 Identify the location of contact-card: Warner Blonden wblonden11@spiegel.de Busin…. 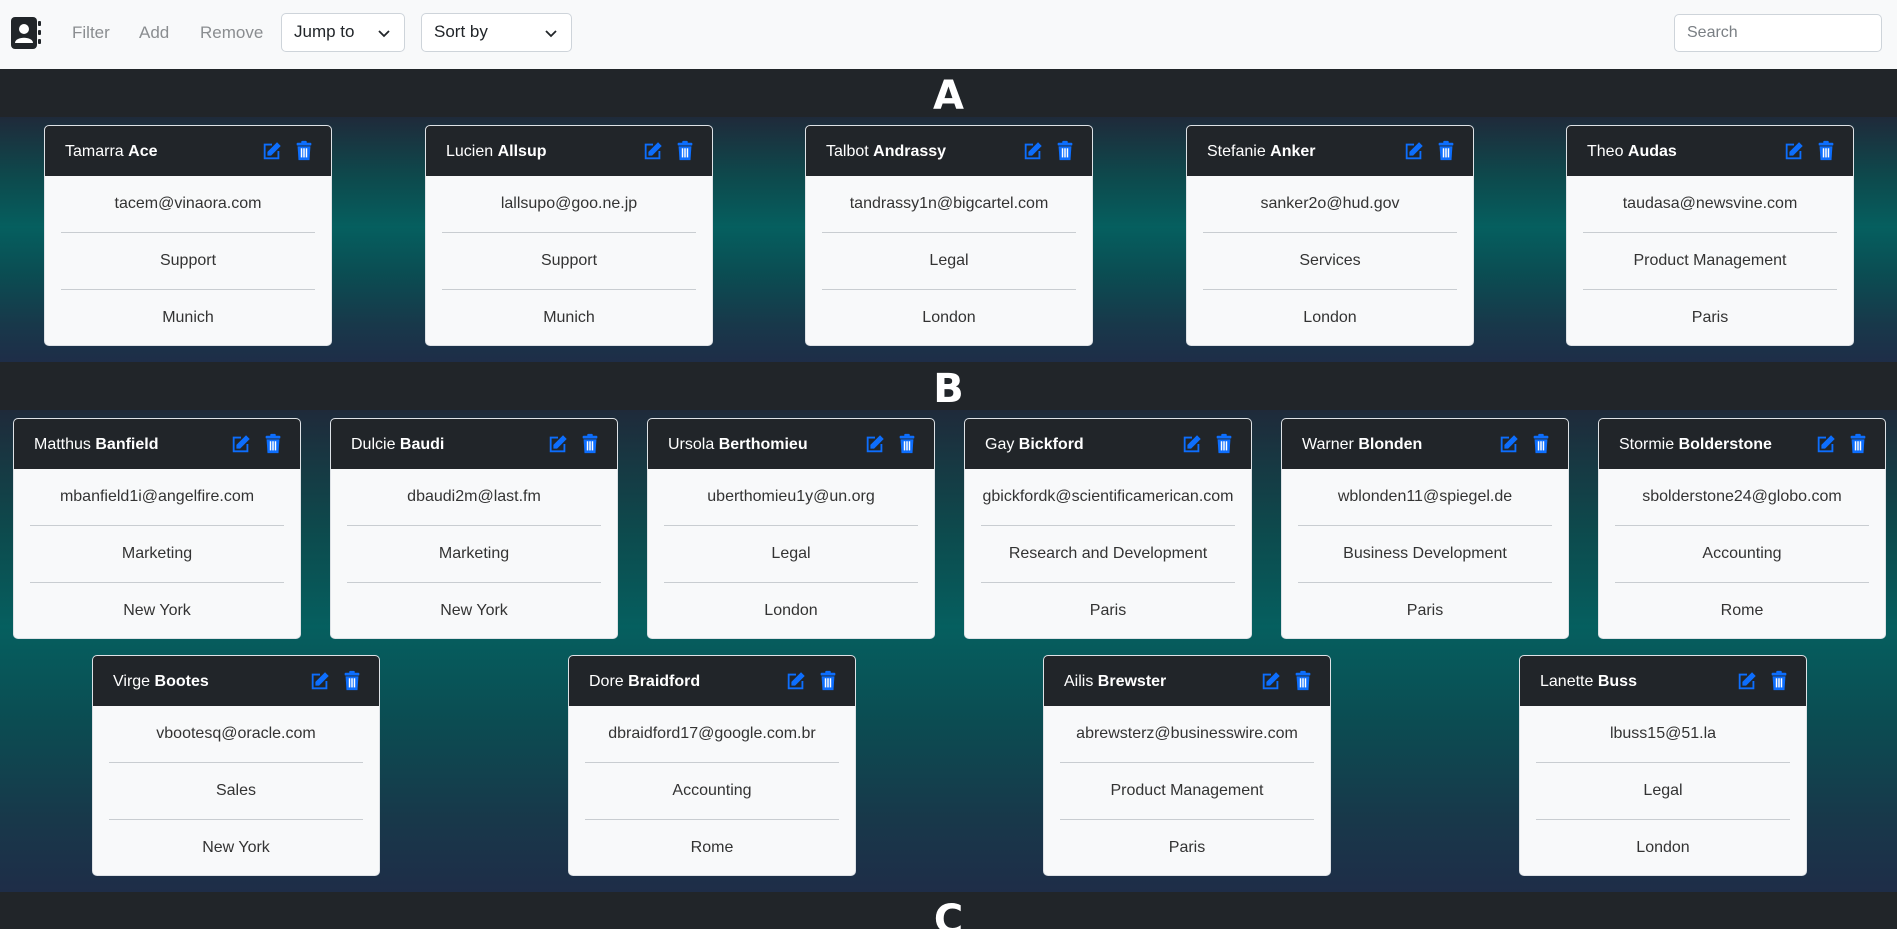
(1425, 528).